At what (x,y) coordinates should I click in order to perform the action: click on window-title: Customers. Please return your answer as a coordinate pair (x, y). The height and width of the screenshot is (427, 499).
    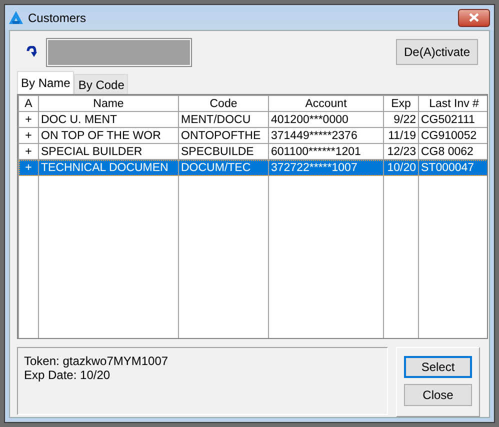
    Looking at the image, I should click on (57, 18).